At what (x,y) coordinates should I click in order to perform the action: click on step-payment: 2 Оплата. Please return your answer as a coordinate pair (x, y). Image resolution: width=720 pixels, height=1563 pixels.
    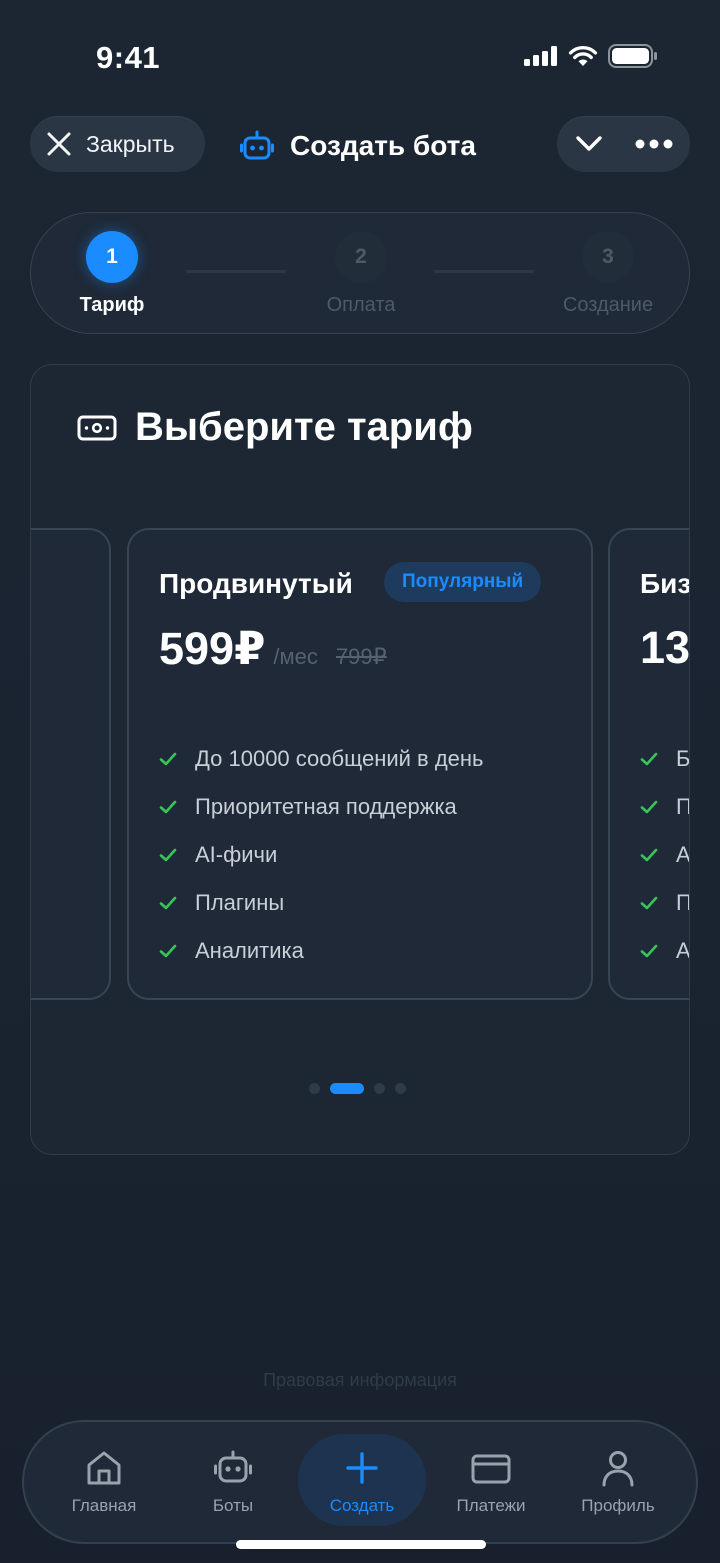
    Looking at the image, I should click on (361, 274).